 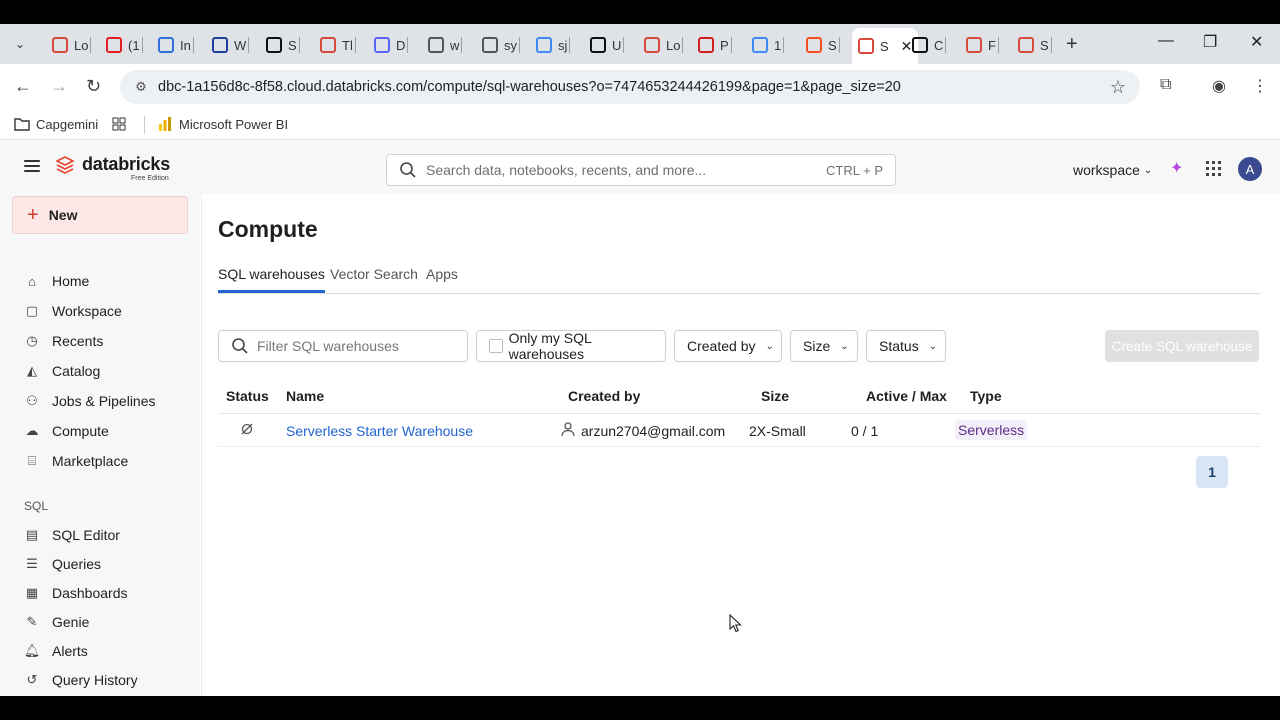 What do you see at coordinates (271, 279) in the screenshot?
I see `tab-sql-warehouses: SQL warehouses` at bounding box center [271, 279].